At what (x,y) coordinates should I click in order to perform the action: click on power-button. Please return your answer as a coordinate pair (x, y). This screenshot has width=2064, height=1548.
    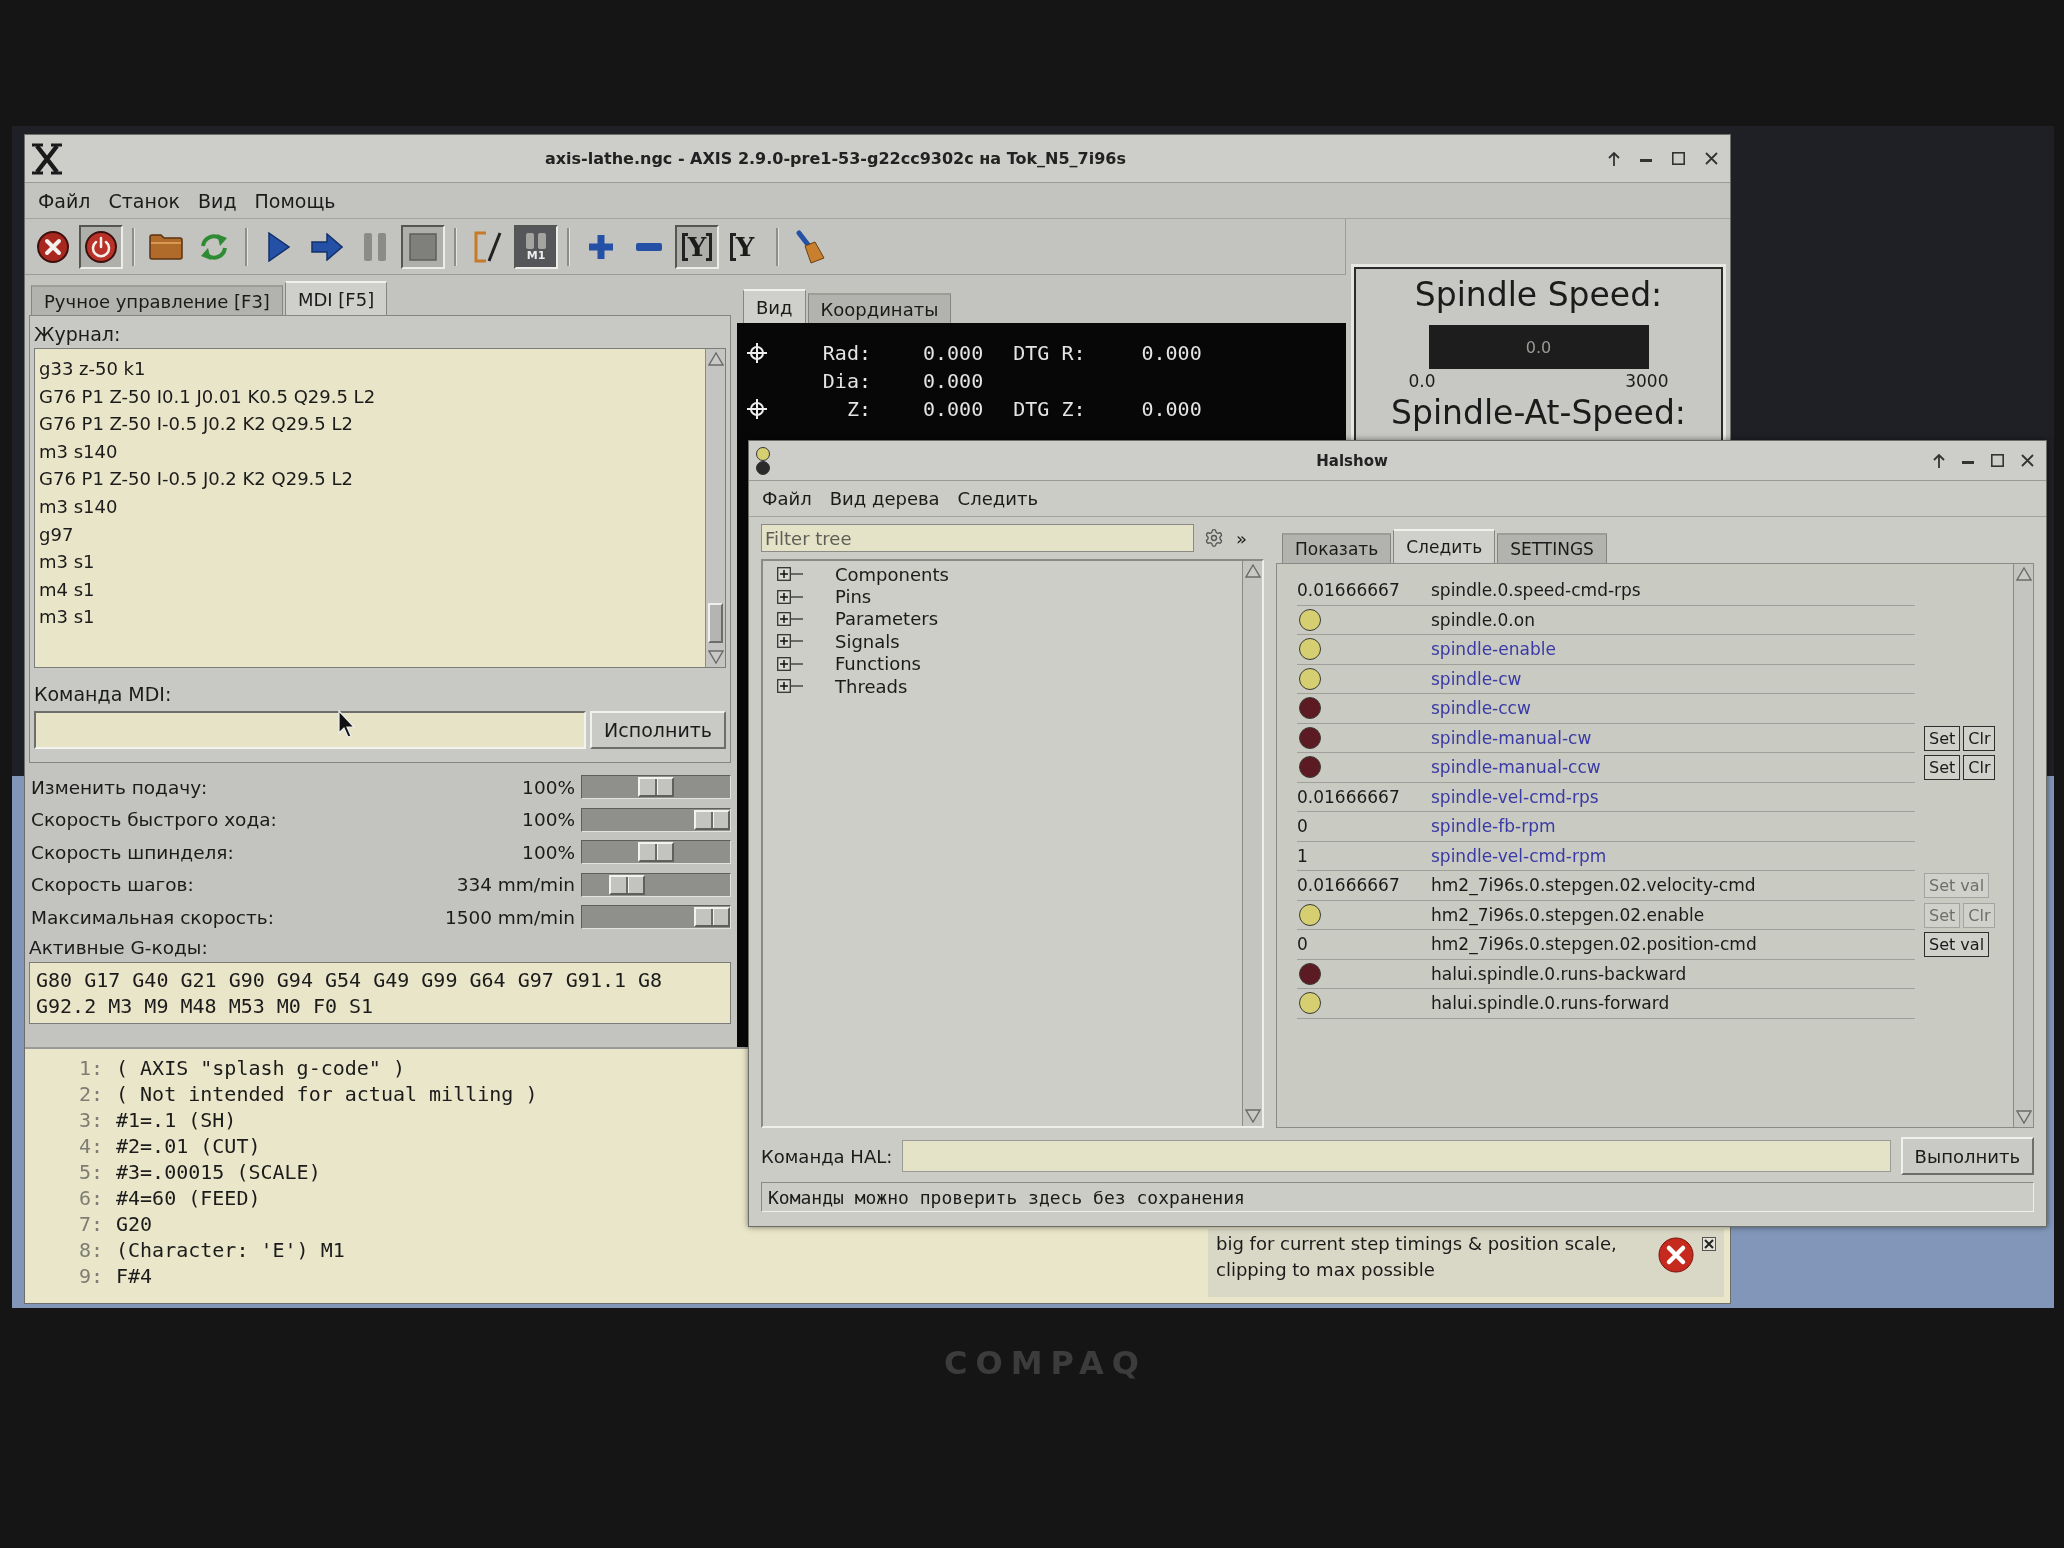
    Looking at the image, I should click on (101, 246).